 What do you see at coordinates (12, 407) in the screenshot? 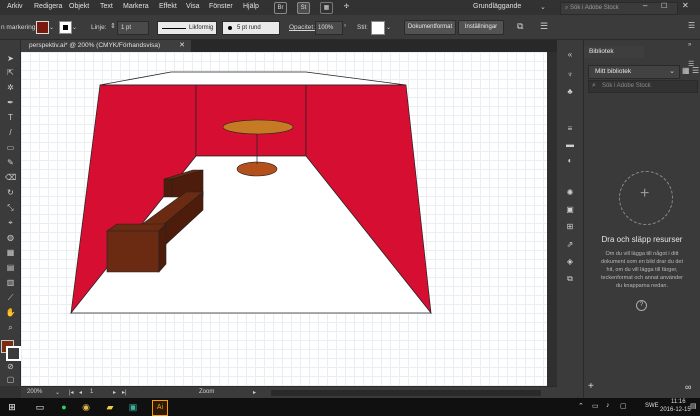
I see `windows-start-icon: ⊞` at bounding box center [12, 407].